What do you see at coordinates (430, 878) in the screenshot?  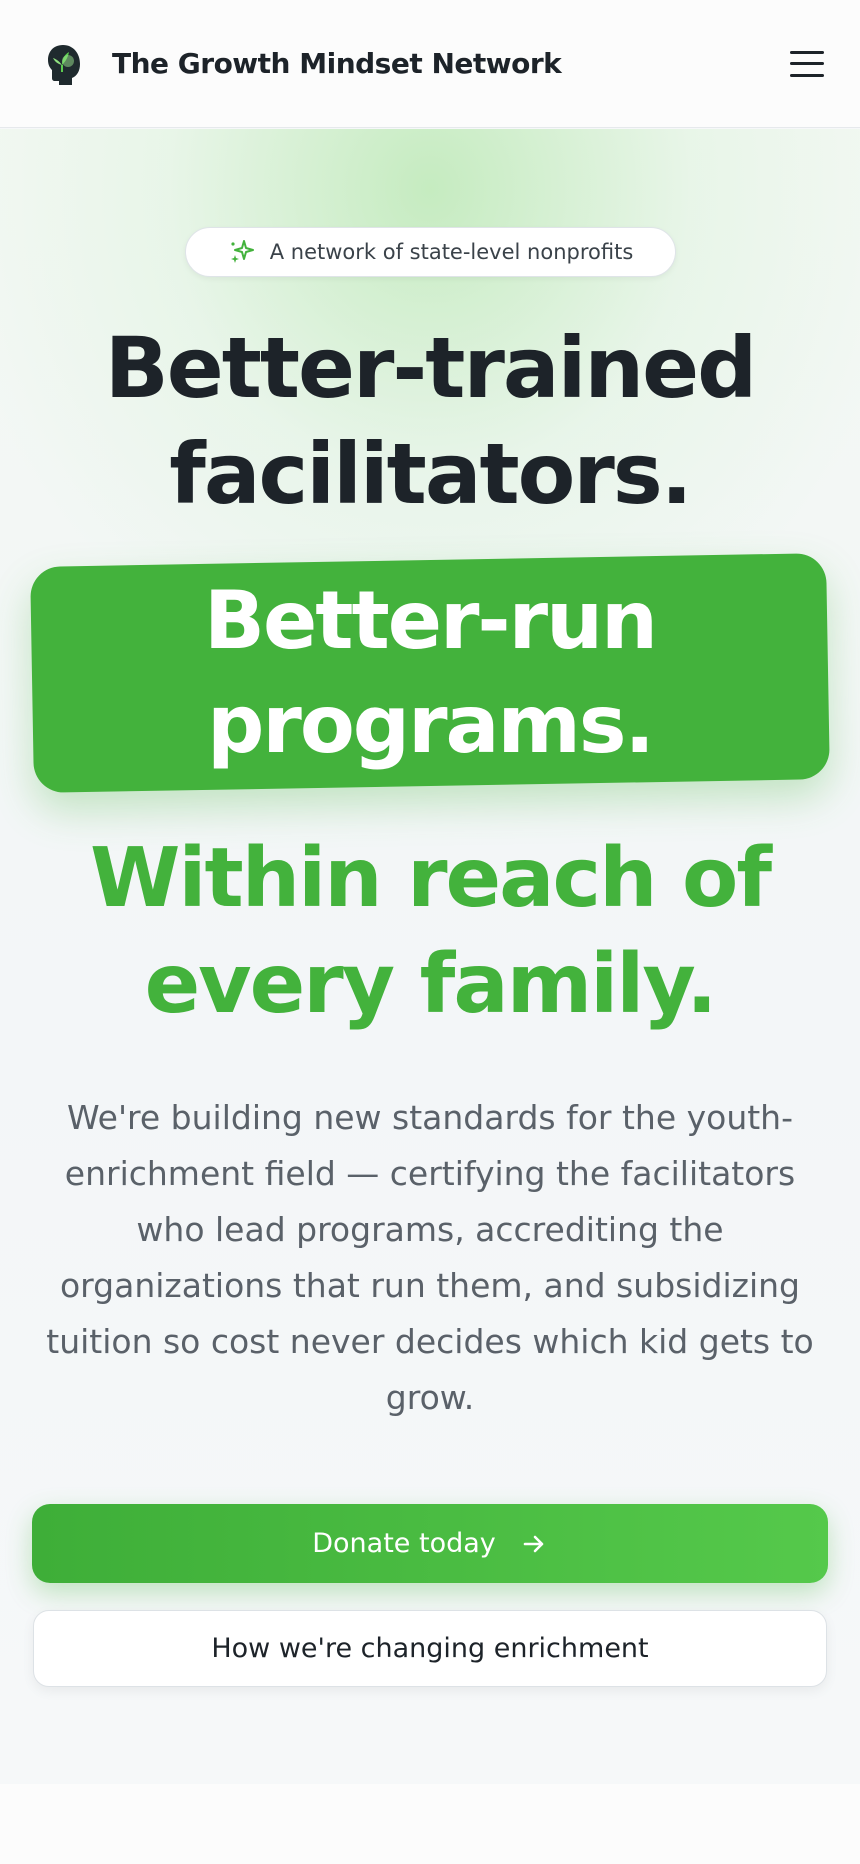 I see `green-line-1: Within reach of` at bounding box center [430, 878].